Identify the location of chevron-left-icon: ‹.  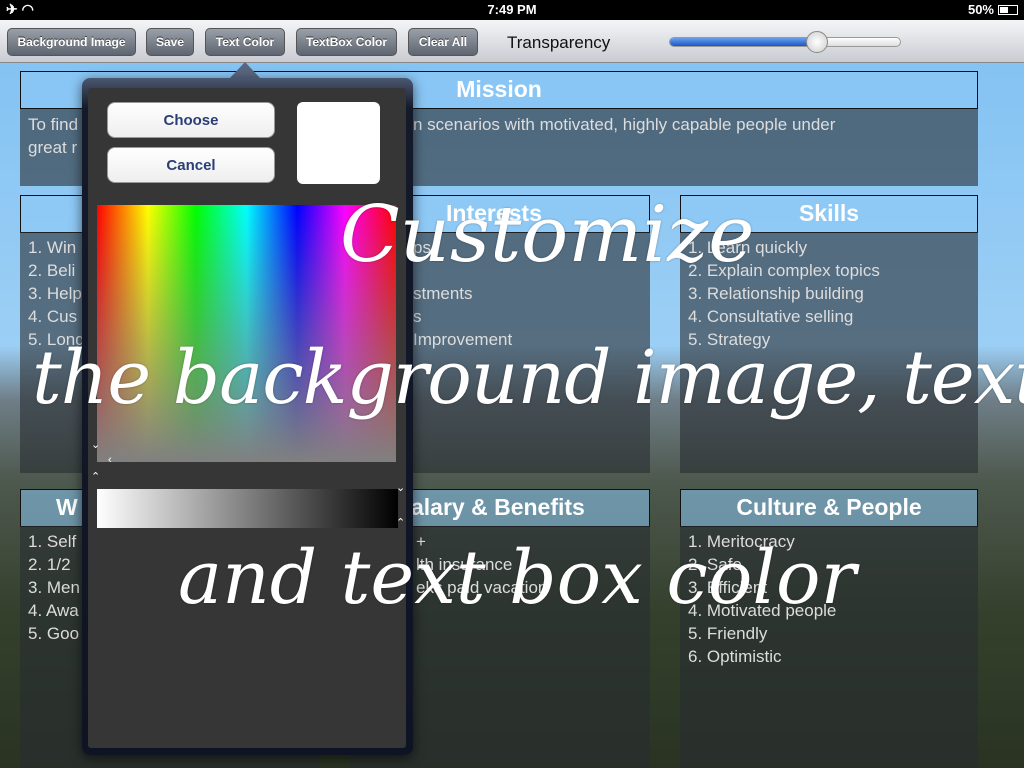
(110, 460).